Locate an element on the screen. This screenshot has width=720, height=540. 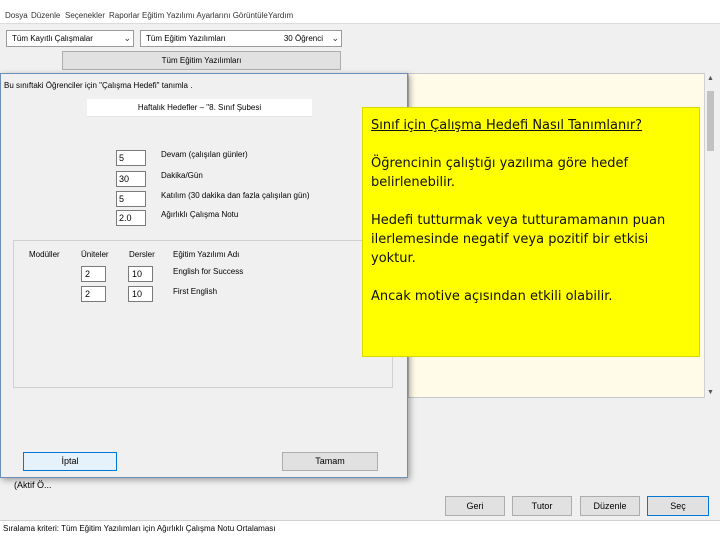
attendance-days-label: Devam (çalışılan günler) is located at coordinates (204, 154).